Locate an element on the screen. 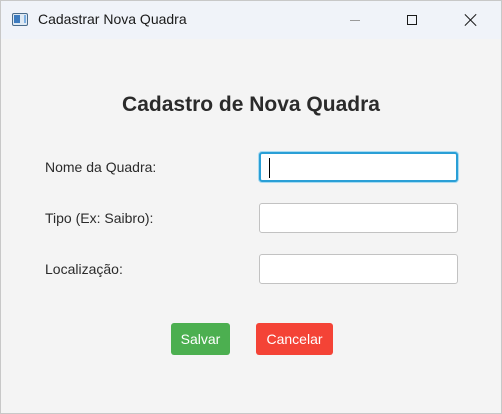 Image resolution: width=502 pixels, height=414 pixels. minimize-icon is located at coordinates (355, 20).